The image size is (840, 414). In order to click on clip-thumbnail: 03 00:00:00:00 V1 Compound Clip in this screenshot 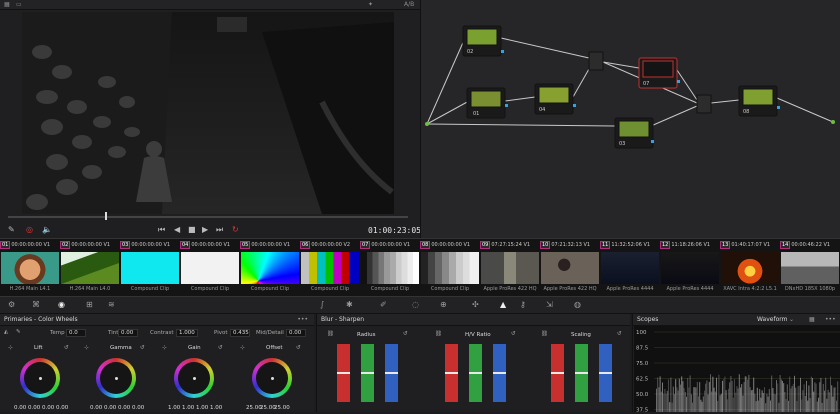, I will do `click(150, 268)`.